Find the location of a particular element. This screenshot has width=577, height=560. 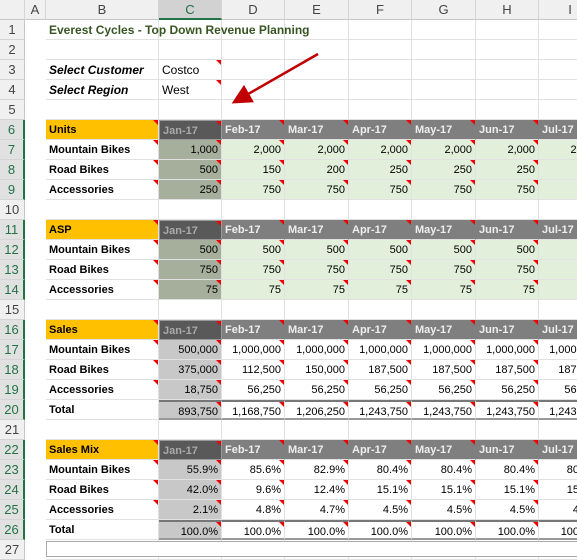

row-header-17: 17 is located at coordinates (12, 350).